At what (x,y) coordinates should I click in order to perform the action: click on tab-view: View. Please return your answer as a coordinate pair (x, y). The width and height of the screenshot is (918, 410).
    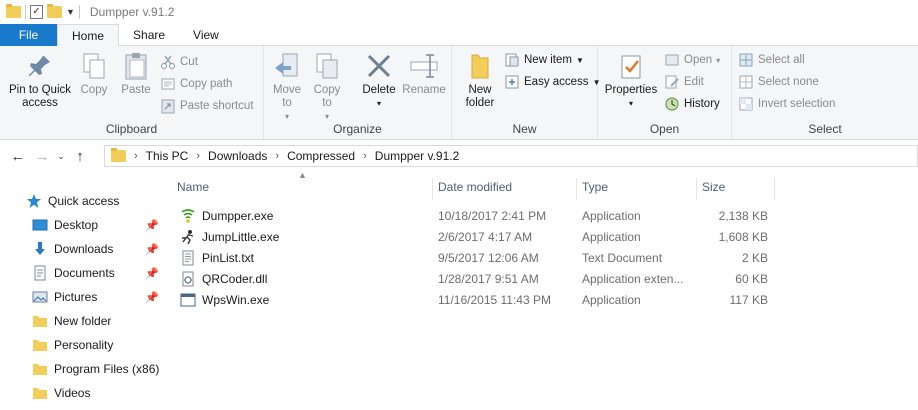
    Looking at the image, I should click on (206, 35).